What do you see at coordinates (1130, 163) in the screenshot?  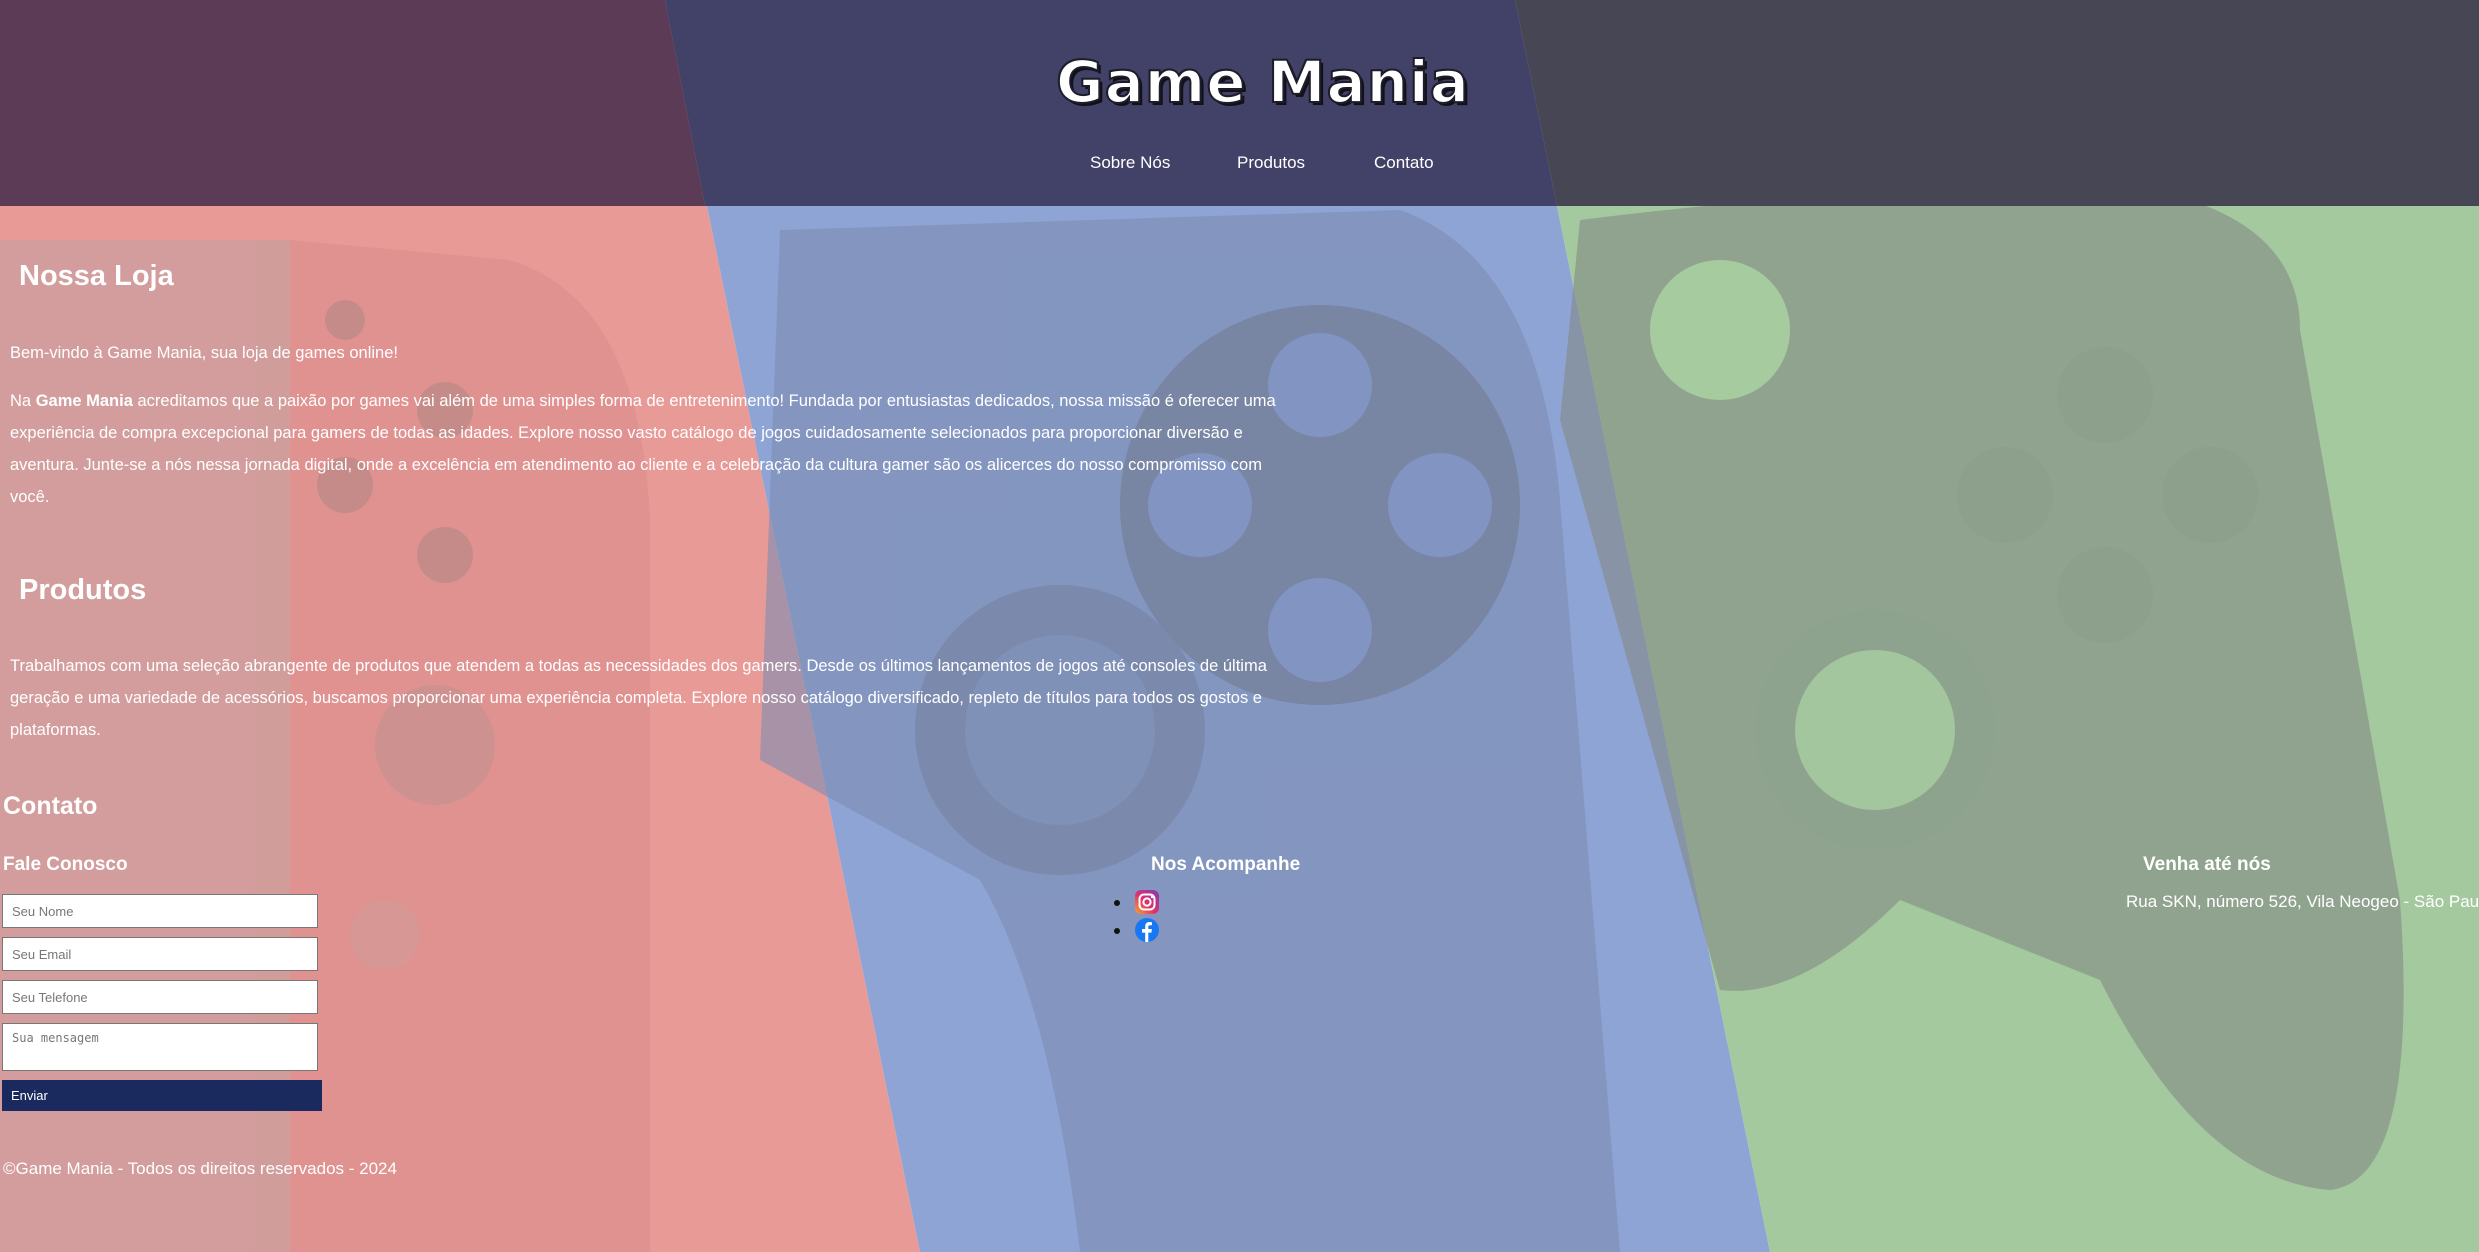 I see `nav-link-sobre-nos: Sobre Nós` at bounding box center [1130, 163].